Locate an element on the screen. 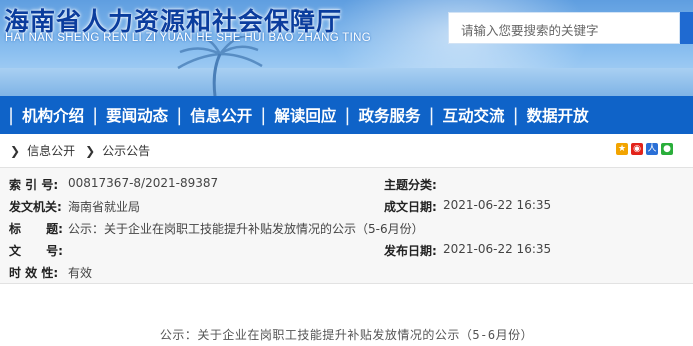 The height and width of the screenshot is (346, 693). breadcrumb-info-disclosure: 信息公开 is located at coordinates (51, 150).